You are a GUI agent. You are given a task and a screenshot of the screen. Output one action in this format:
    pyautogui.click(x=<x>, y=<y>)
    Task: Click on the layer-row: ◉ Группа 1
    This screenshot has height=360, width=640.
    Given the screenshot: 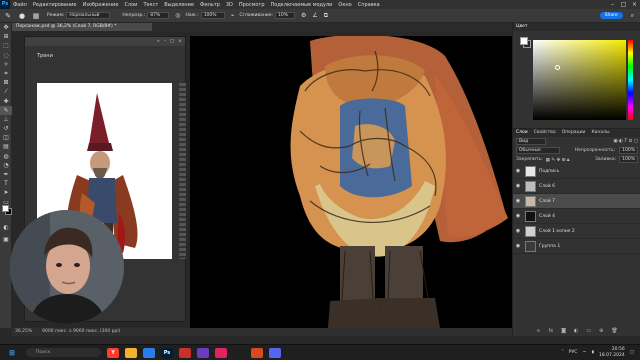 What is the action you would take?
    pyautogui.click(x=576, y=246)
    